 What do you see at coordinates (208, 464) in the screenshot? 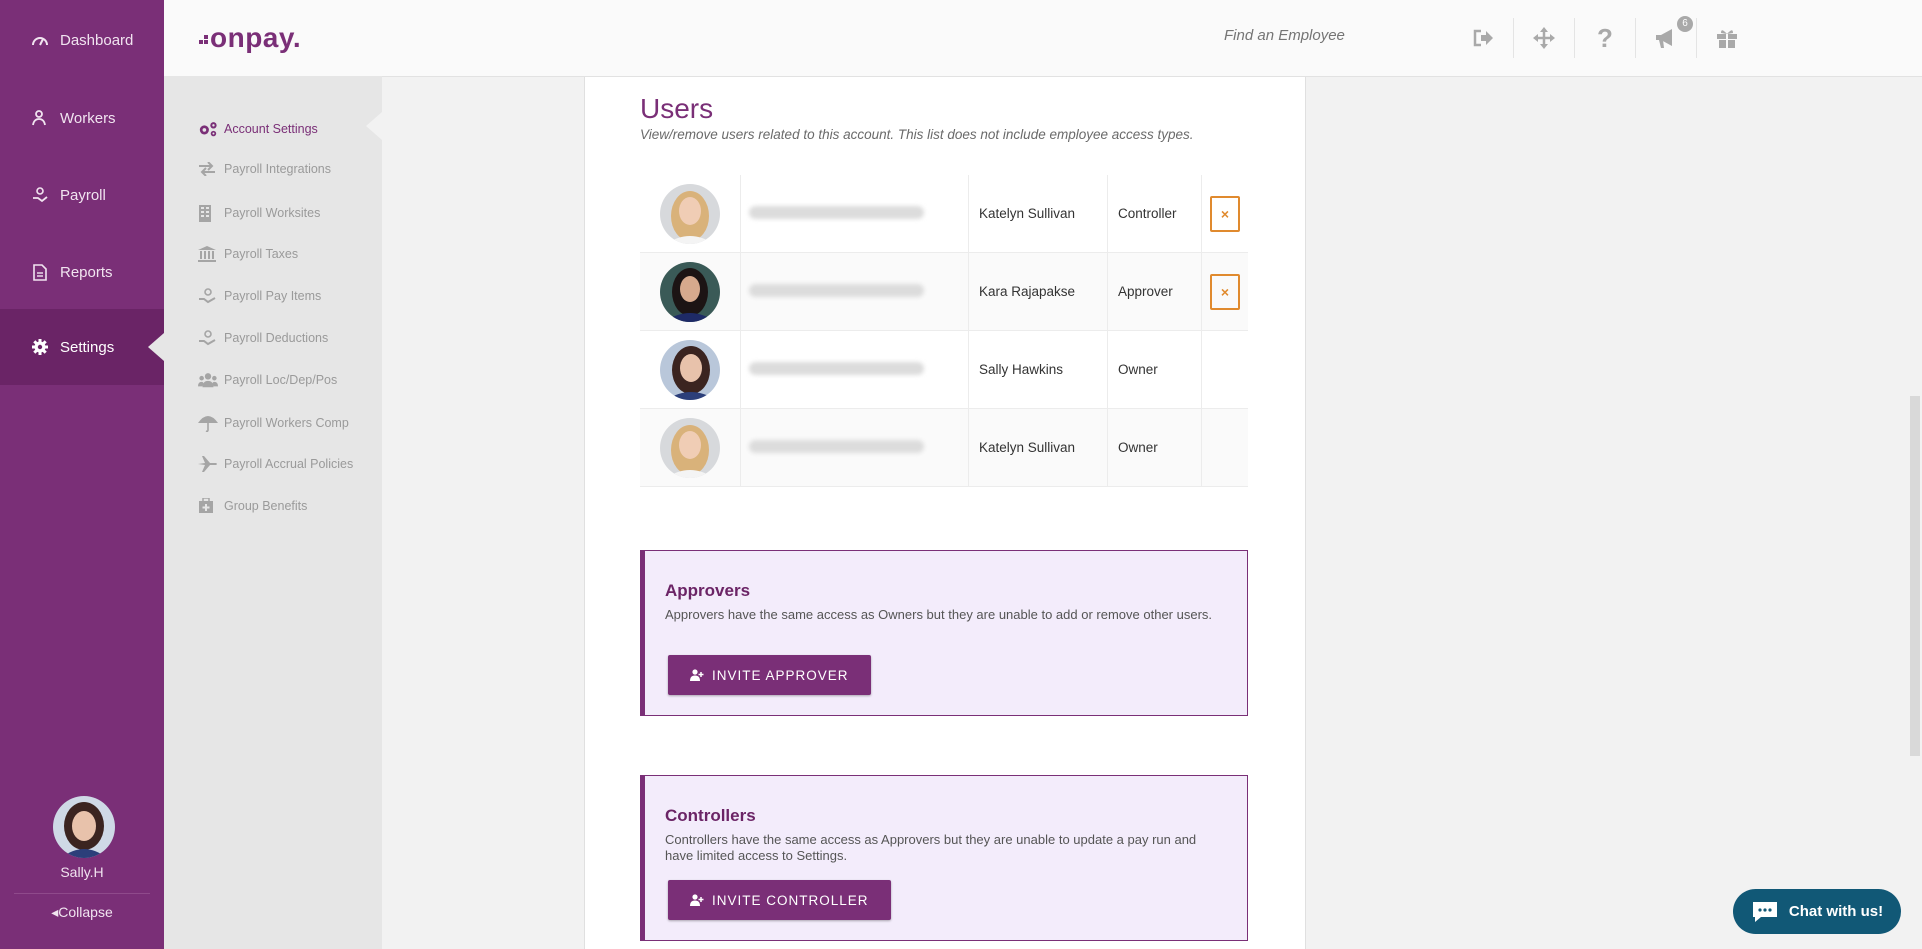
I see `plane-icon` at bounding box center [208, 464].